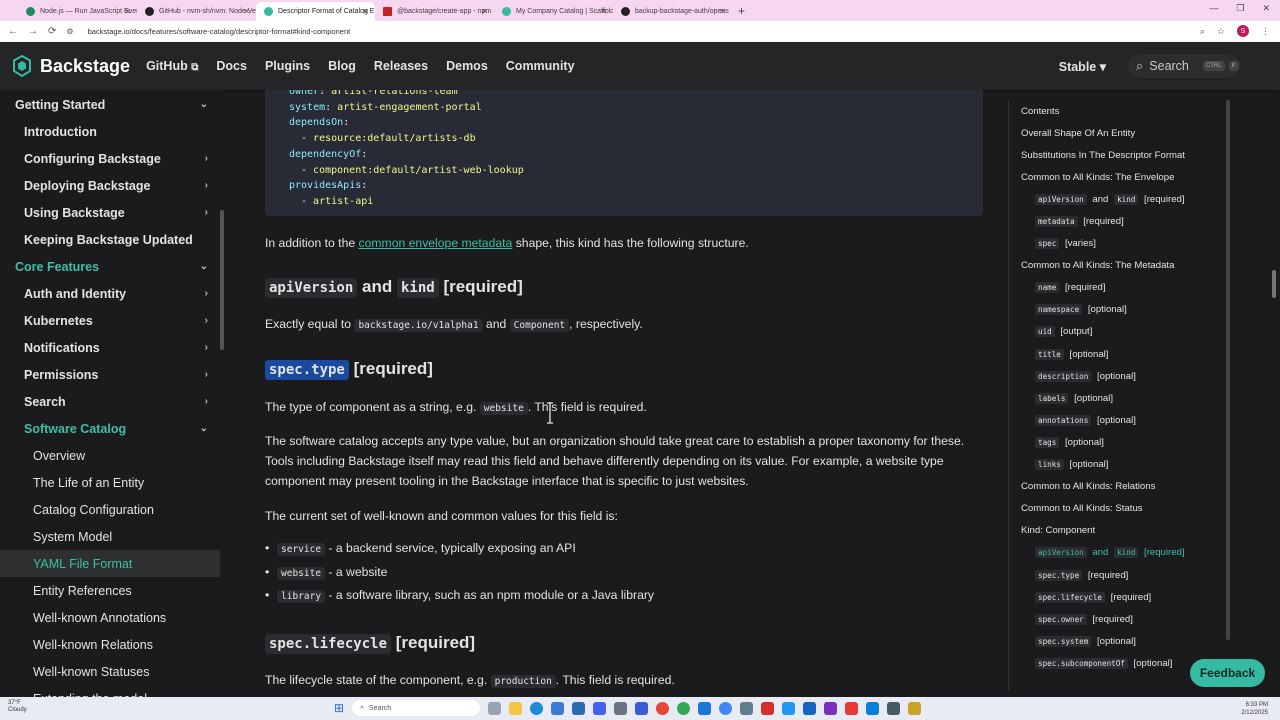 The image size is (1280, 720). What do you see at coordinates (349, 369) in the screenshot?
I see `heading-spec-type: spec.type [required]` at bounding box center [349, 369].